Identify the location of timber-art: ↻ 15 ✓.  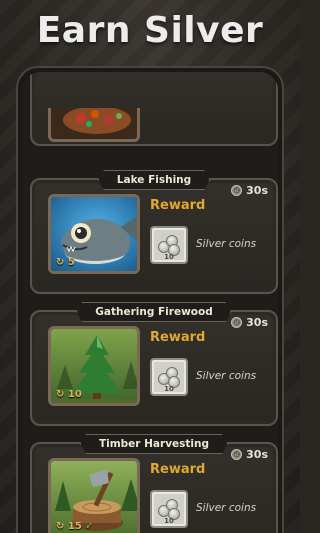
(94, 495).